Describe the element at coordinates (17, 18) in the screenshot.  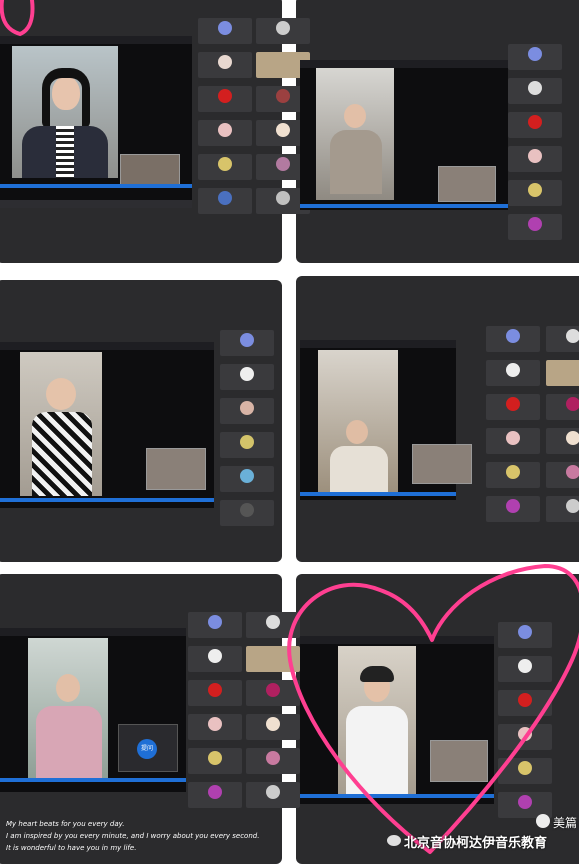
I see `heart-doodle-top` at that location.